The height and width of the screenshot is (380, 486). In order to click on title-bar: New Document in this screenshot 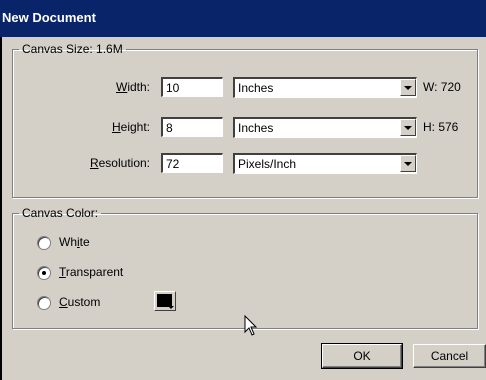, I will do `click(243, 18)`.